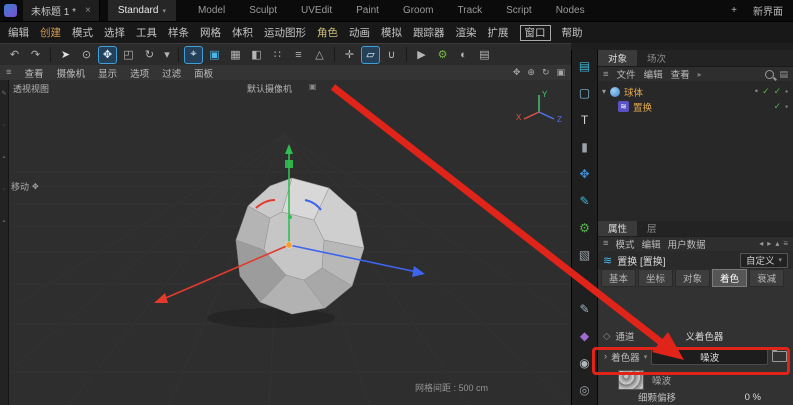 The height and width of the screenshot is (405, 793). I want to click on render-settings-icon: ⚙, so click(442, 55).